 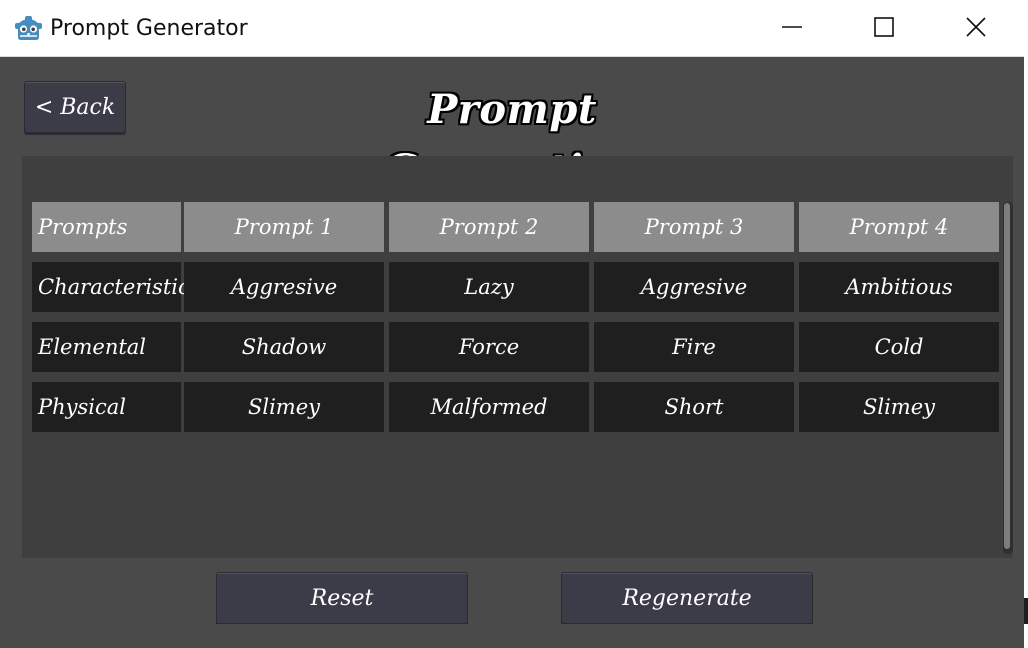 I want to click on maximize-icon, so click(x=884, y=29).